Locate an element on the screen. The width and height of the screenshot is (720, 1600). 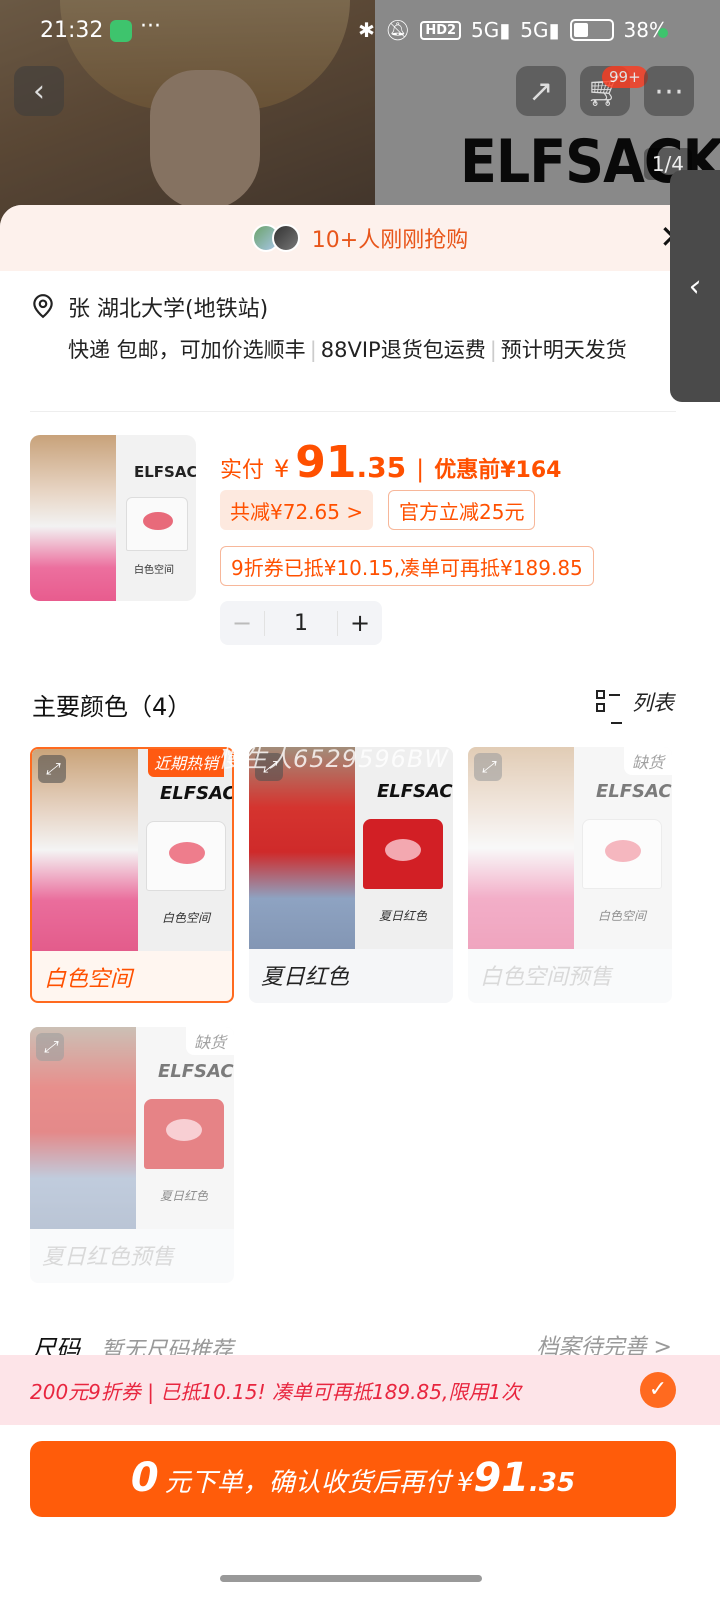
price-decimal: .35 is located at coordinates (381, 467).